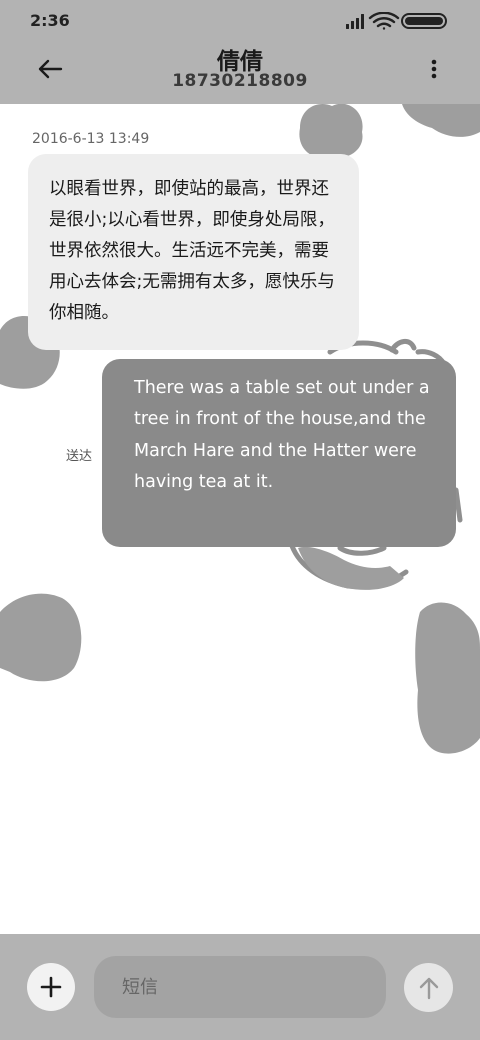  Describe the element at coordinates (240, 52) in the screenshot. I see `top-app-bar: 2:36 倩倩 18730218809` at that location.